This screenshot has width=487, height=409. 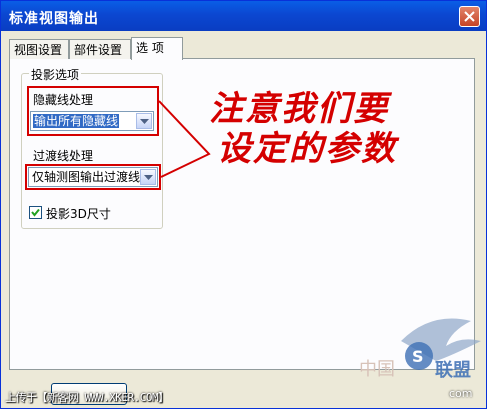 What do you see at coordinates (441, 349) in the screenshot?
I see `site-logo-icon: S 联盟` at bounding box center [441, 349].